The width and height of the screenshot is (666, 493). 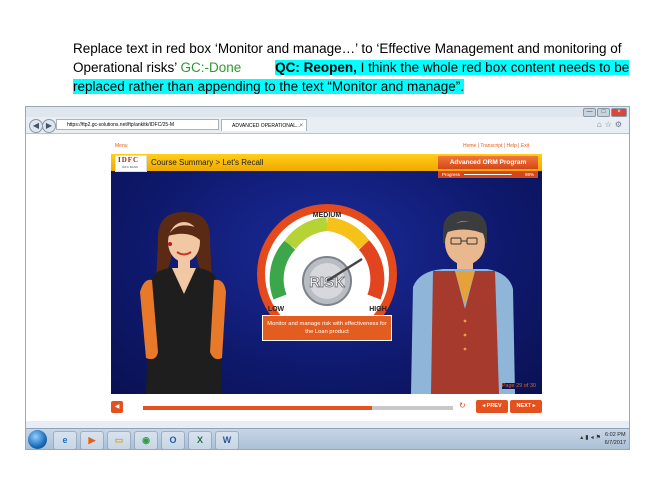 I want to click on idfc-logo: IDFC IDFC BANK, so click(x=131, y=163).